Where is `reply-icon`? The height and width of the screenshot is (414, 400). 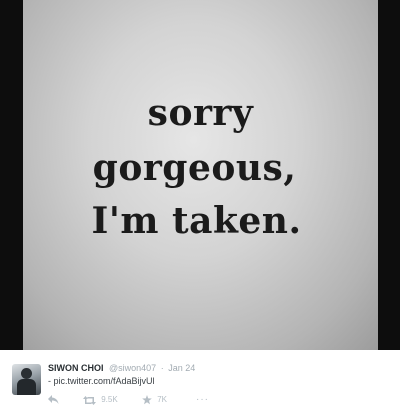 reply-icon is located at coordinates (53, 400).